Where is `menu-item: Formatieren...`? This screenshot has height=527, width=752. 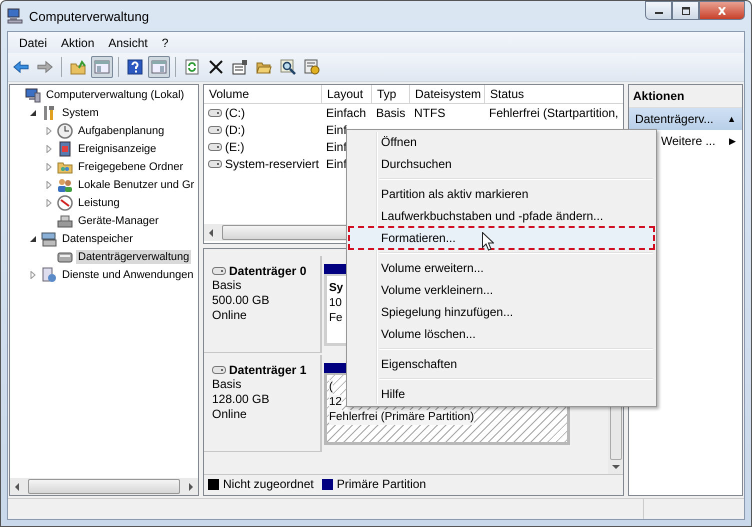
menu-item: Formatieren... is located at coordinates (501, 238).